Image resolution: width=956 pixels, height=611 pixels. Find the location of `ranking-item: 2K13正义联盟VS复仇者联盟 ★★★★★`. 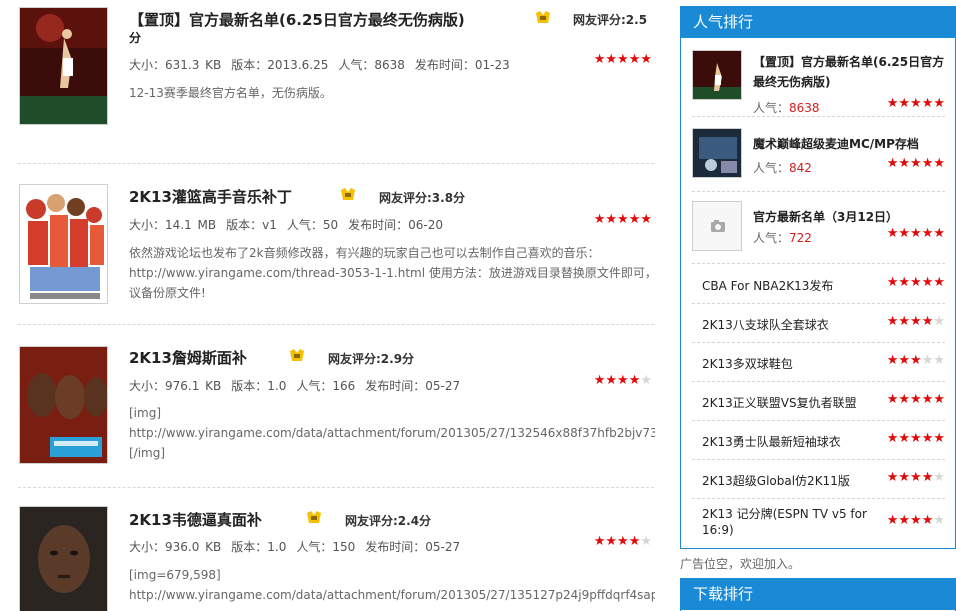

ranking-item: 2K13正义联盟VS复仇者联盟 ★★★★★ is located at coordinates (818, 401).